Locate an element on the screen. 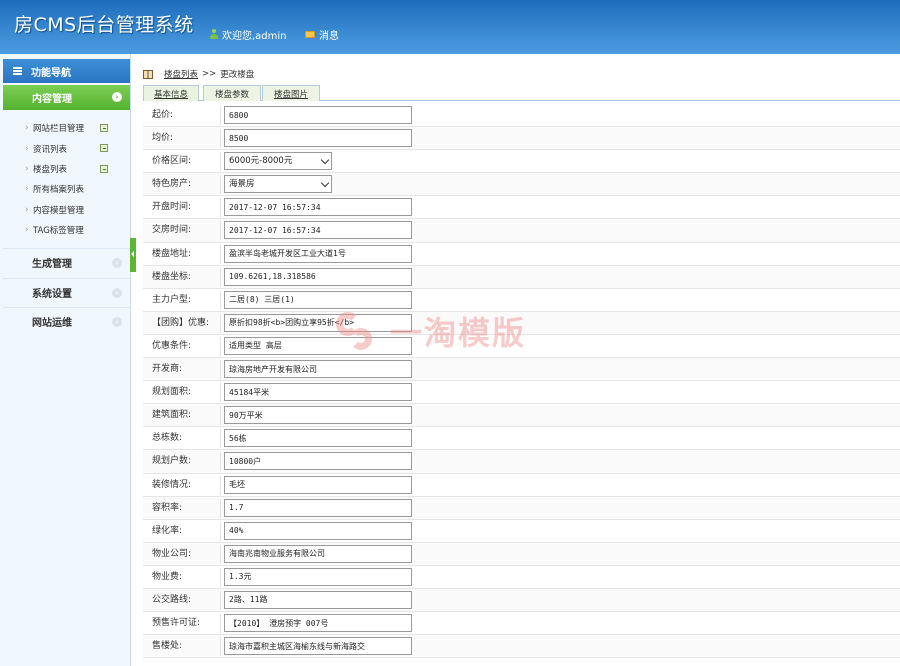 The height and width of the screenshot is (666, 900). field-label: 容积率: is located at coordinates (167, 507).